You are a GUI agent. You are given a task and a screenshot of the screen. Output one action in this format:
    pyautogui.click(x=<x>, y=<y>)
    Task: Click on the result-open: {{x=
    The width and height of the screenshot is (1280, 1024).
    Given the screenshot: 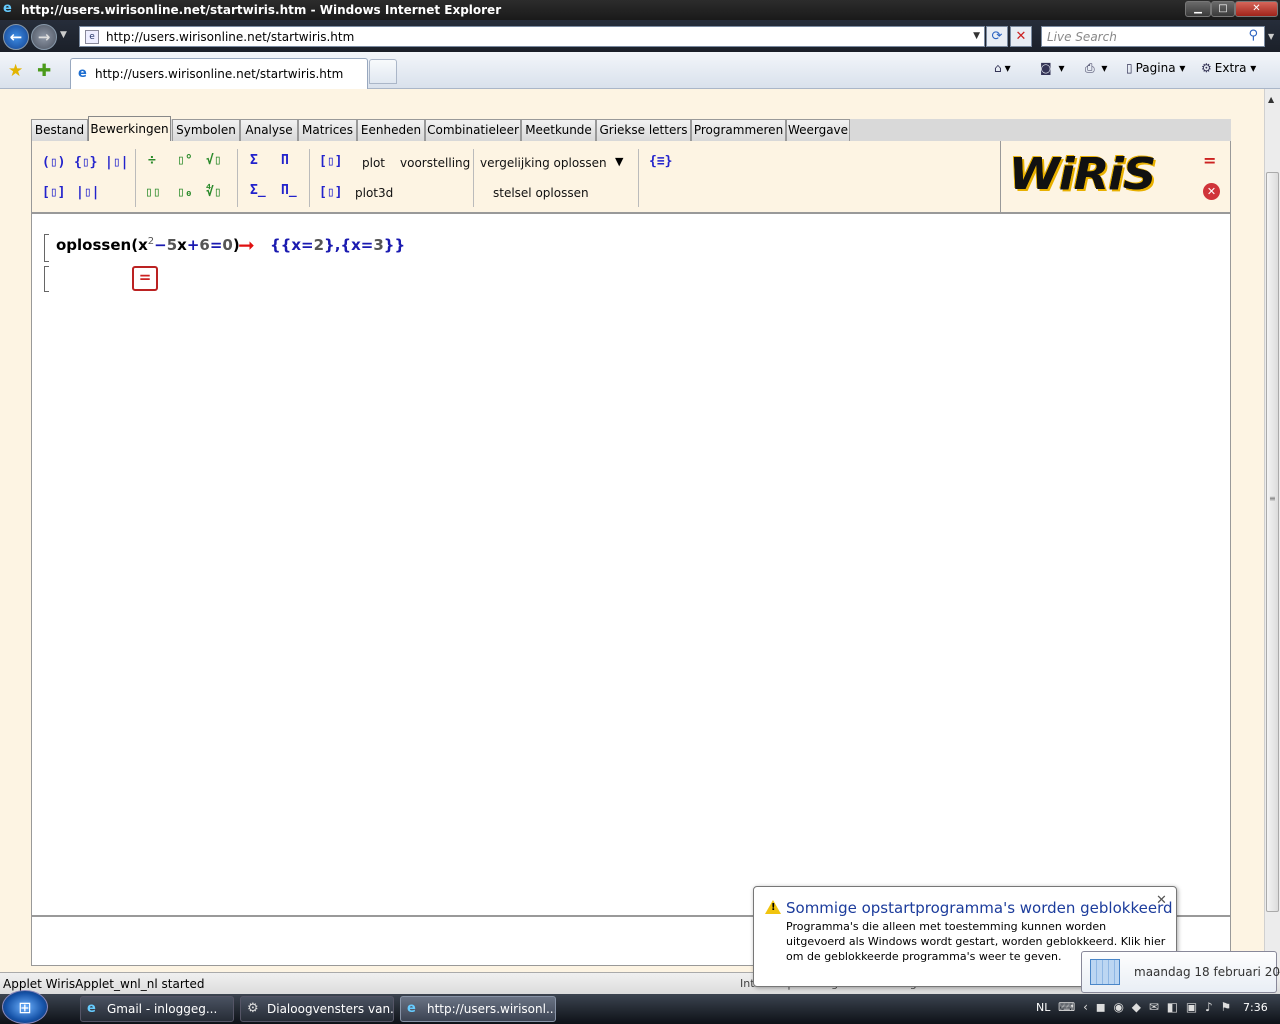 What is the action you would take?
    pyautogui.click(x=292, y=245)
    